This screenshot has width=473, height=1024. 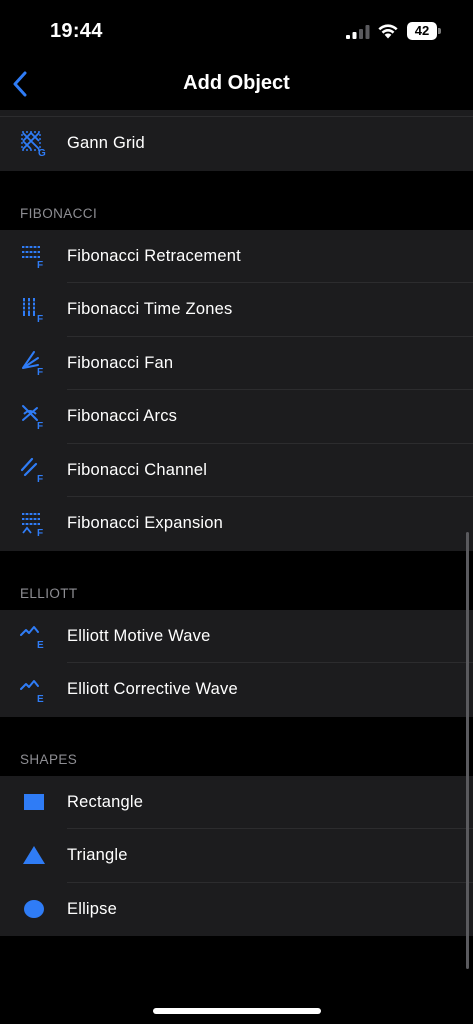 I want to click on section-header-fibonacci: FIBONACCI, so click(x=236, y=200).